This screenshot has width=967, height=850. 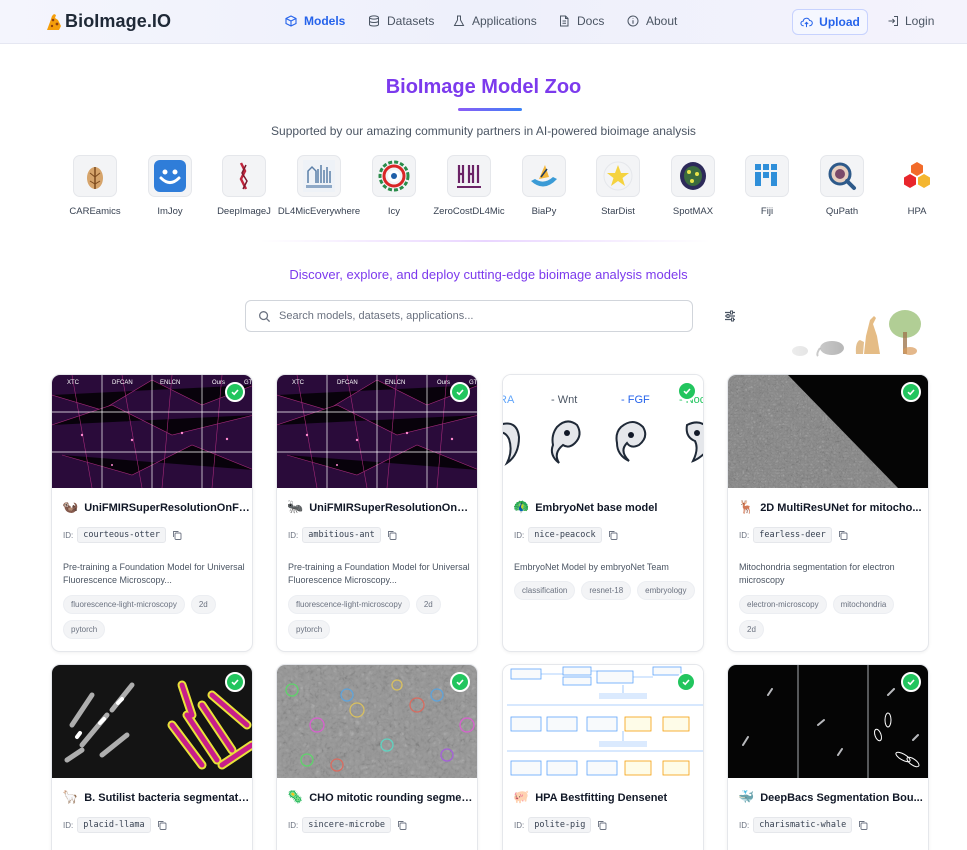 I want to click on spotmax-logo, so click(x=693, y=176).